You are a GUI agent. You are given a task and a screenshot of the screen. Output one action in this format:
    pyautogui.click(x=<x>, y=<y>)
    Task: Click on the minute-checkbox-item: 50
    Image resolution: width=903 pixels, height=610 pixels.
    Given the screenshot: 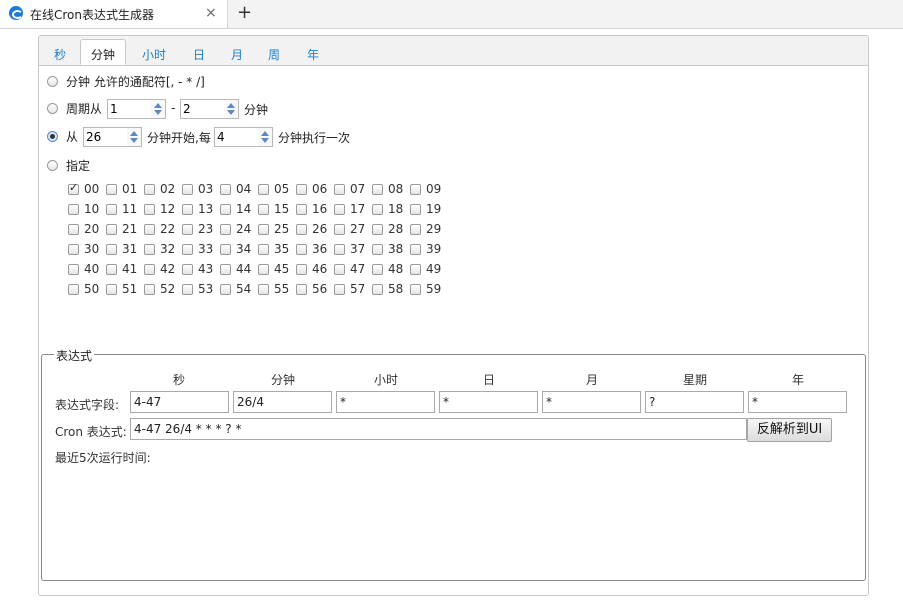 What is the action you would take?
    pyautogui.click(x=83, y=289)
    